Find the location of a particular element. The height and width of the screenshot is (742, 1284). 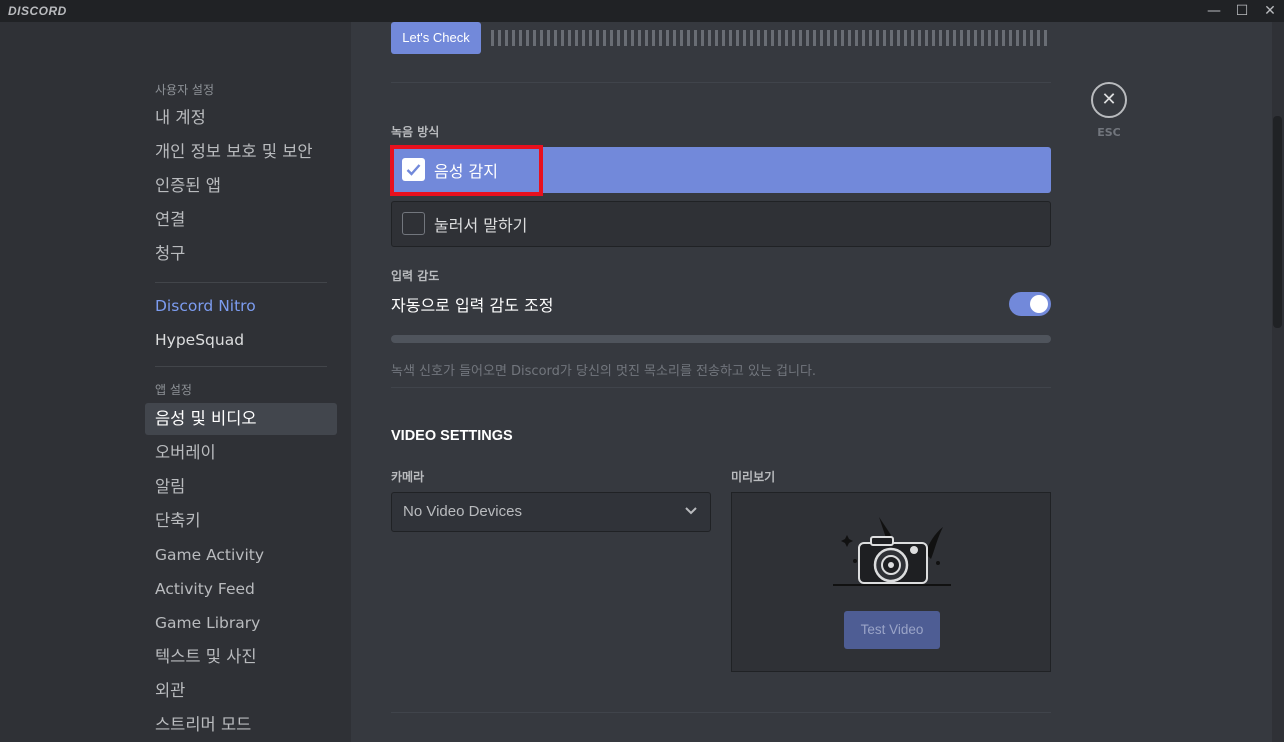

test-video-button: Test Video is located at coordinates (892, 630).